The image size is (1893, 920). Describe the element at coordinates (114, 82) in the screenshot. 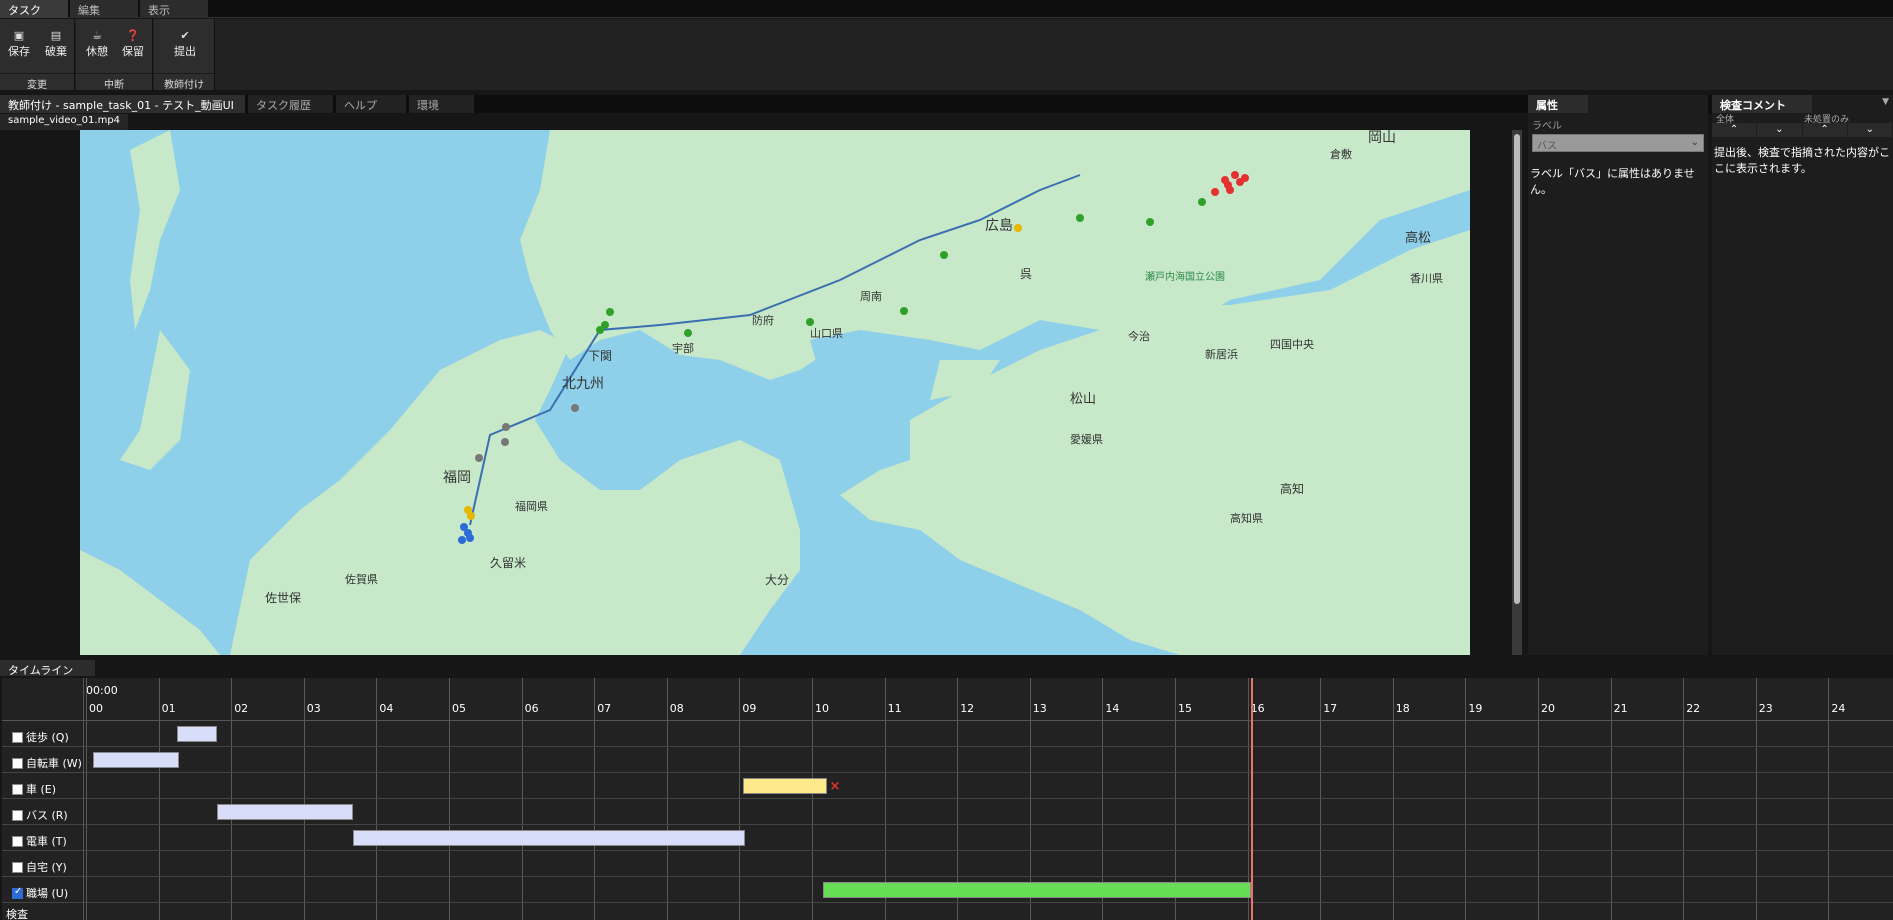

I see `ribbon-group-label: 中断` at that location.